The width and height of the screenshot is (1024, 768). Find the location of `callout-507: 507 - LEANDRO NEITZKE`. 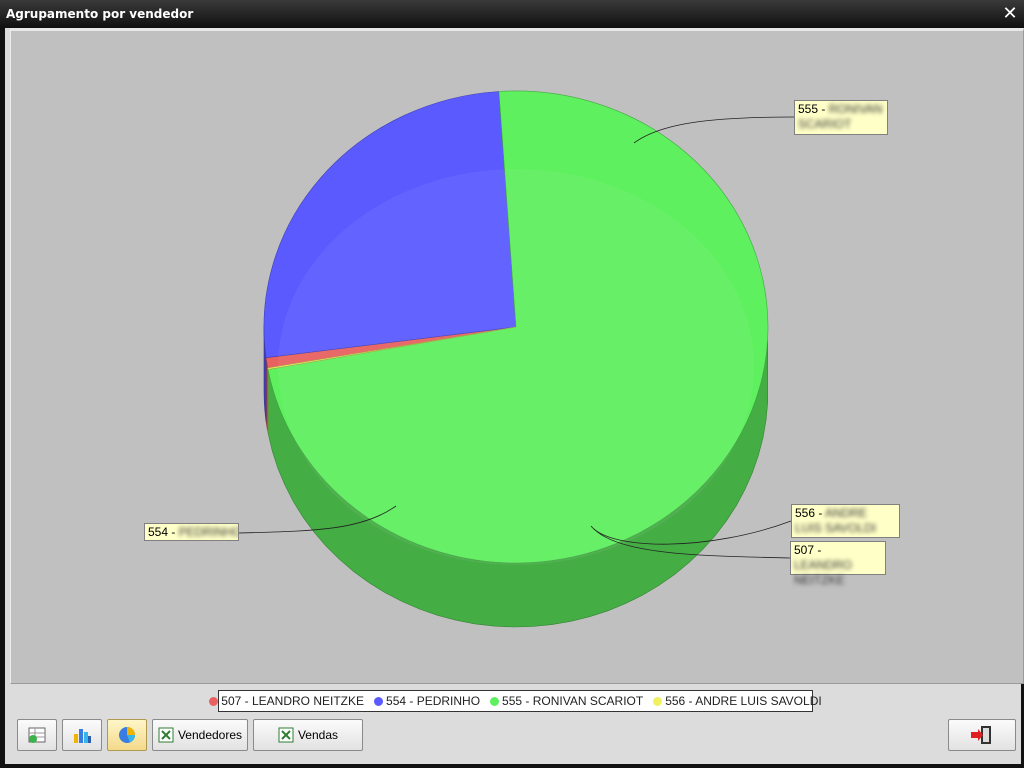

callout-507: 507 - LEANDRO NEITZKE is located at coordinates (838, 564).